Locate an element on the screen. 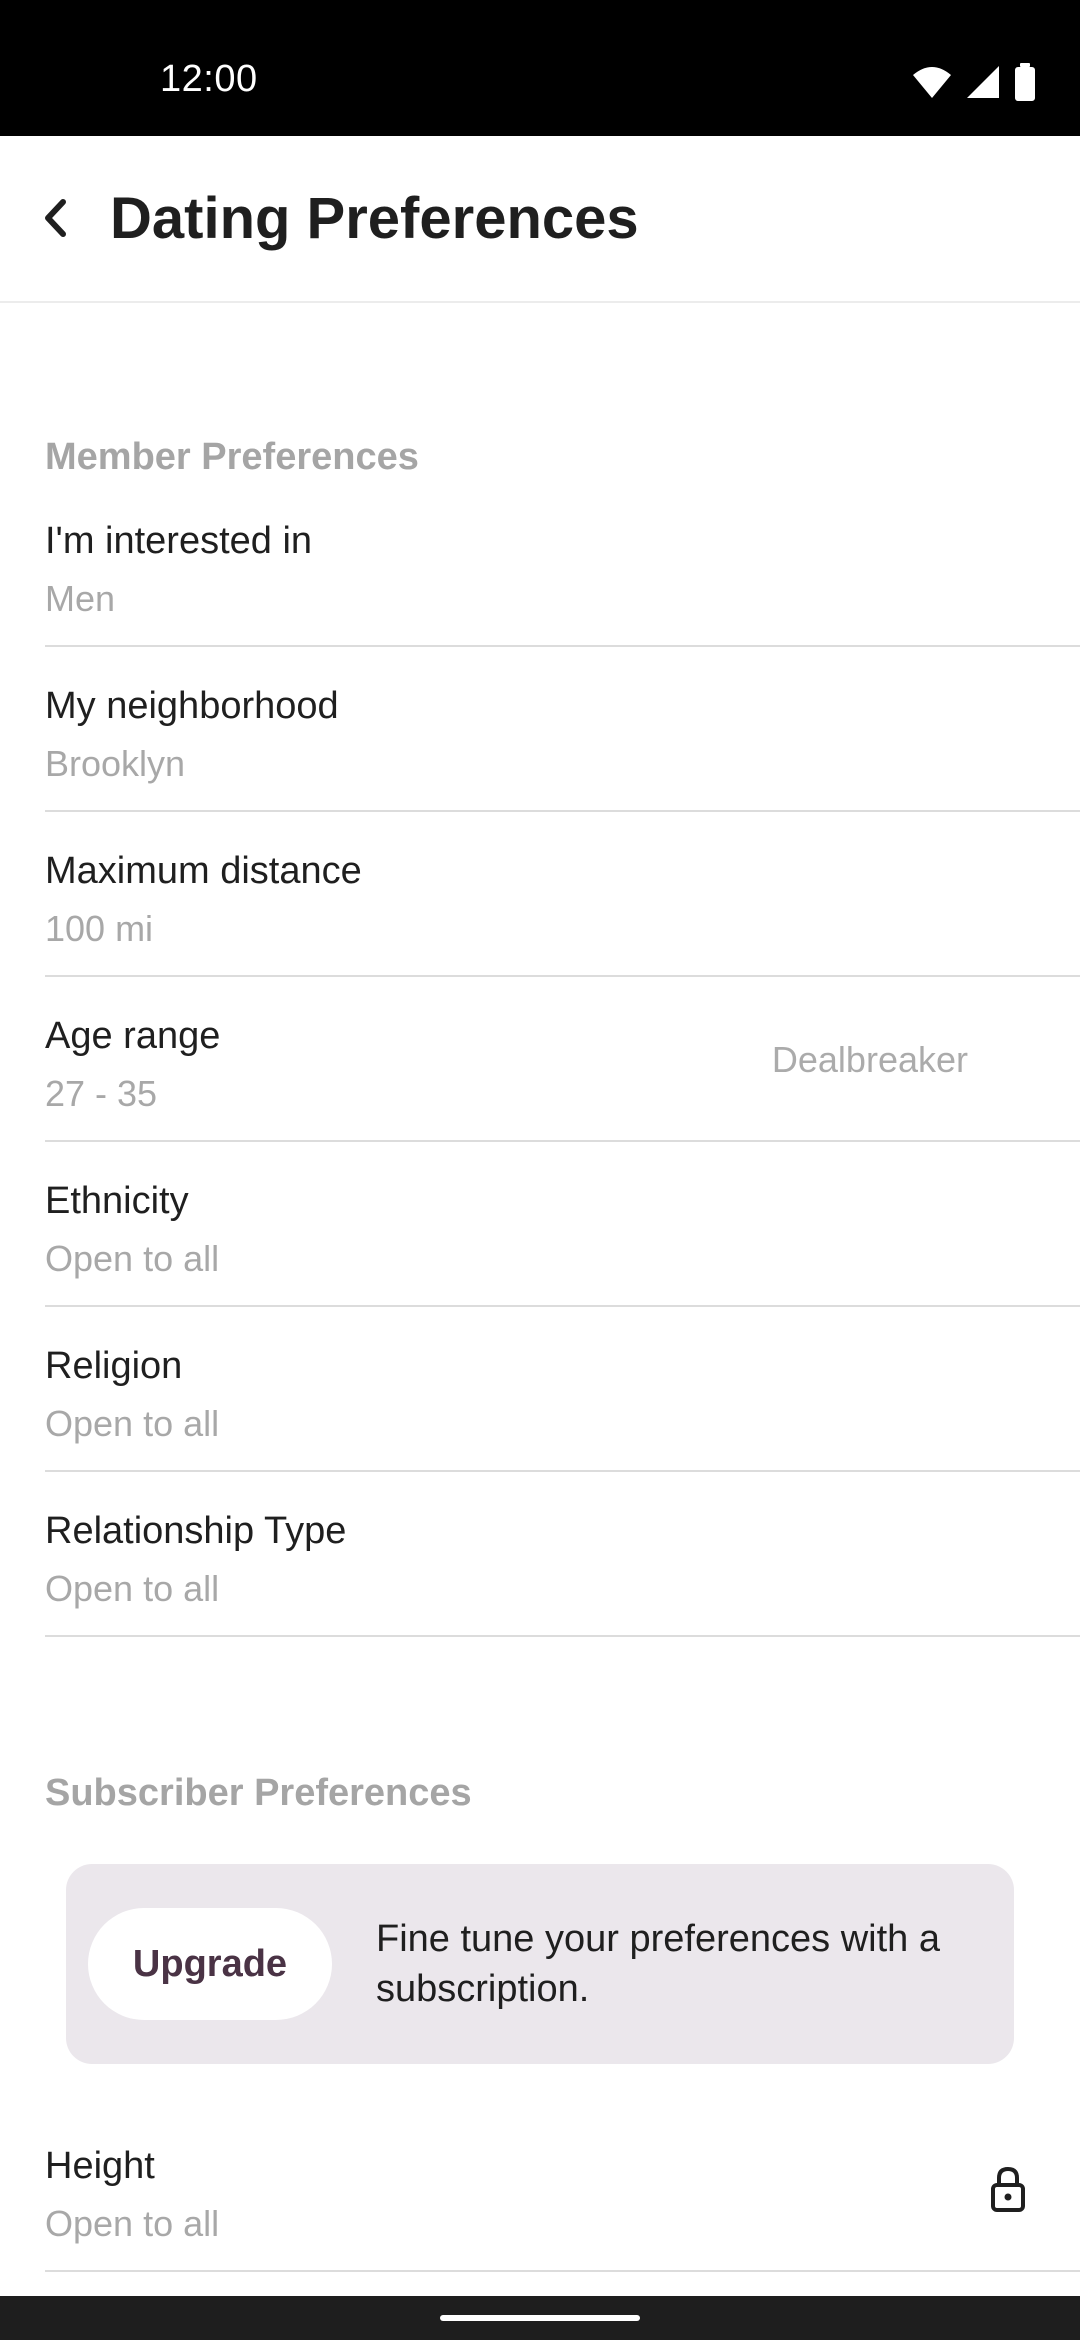 This screenshot has height=2340, width=1080. status-bar: 12:00 is located at coordinates (540, 68).